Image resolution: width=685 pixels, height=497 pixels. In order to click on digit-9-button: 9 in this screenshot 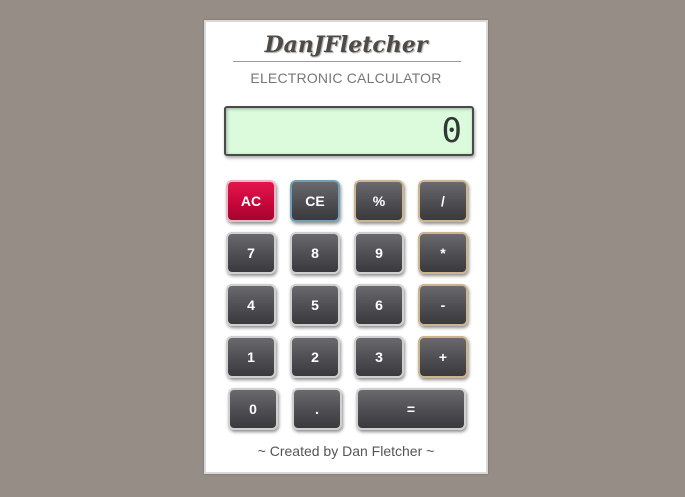, I will do `click(379, 253)`.